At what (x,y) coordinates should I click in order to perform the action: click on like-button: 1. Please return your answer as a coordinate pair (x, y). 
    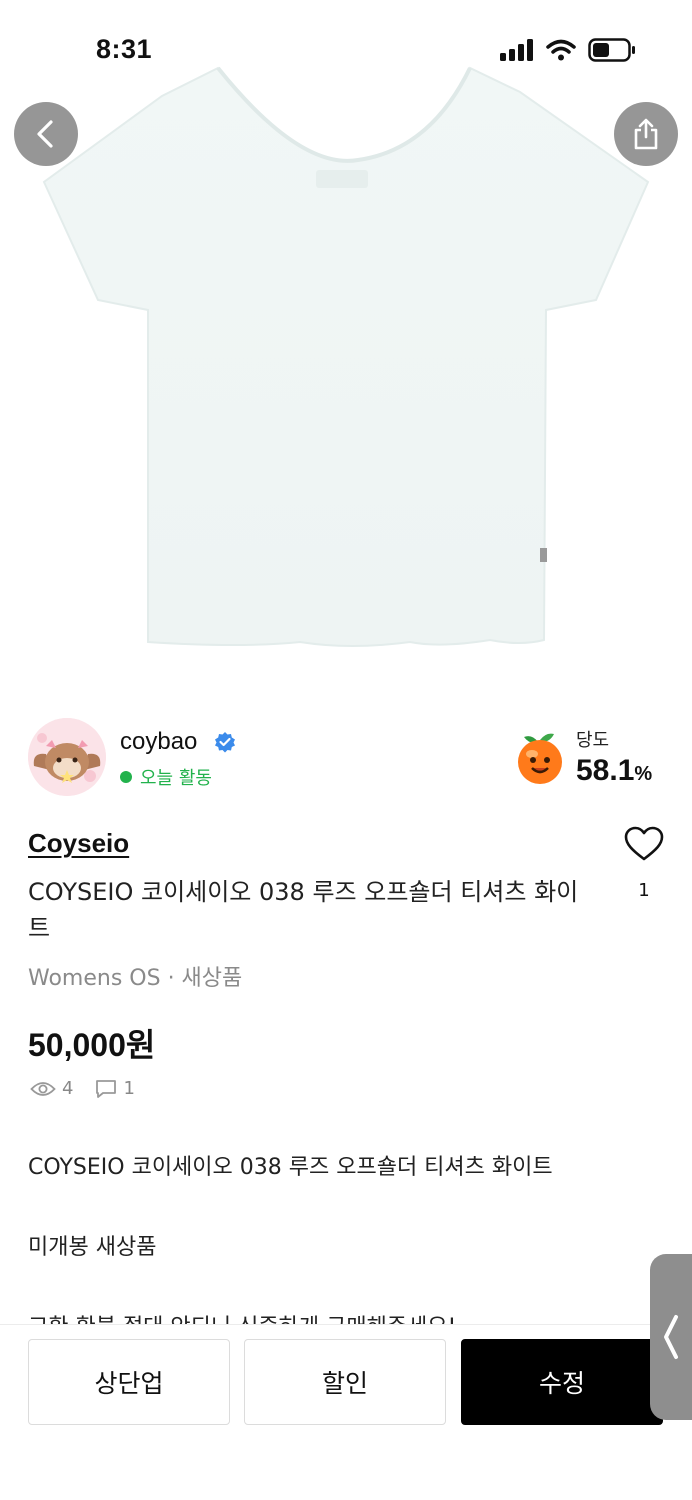
    Looking at the image, I should click on (644, 863).